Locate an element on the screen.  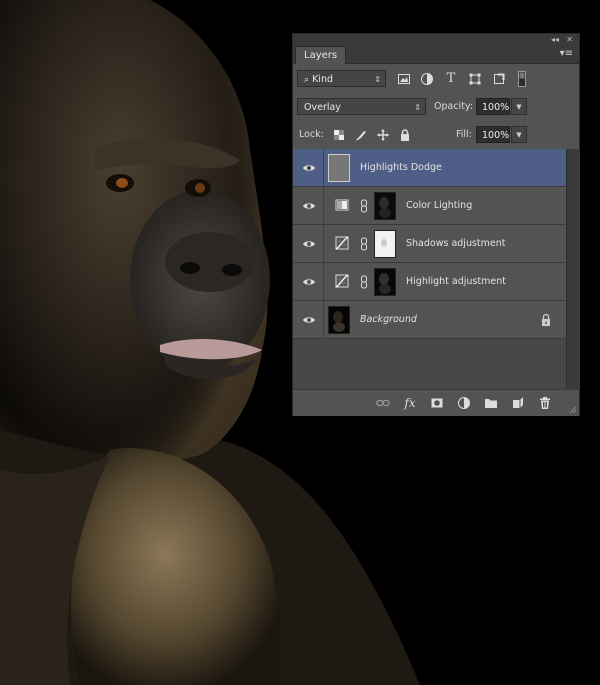
blend-mode-dropdown: Overlay ⇕ is located at coordinates (361, 106).